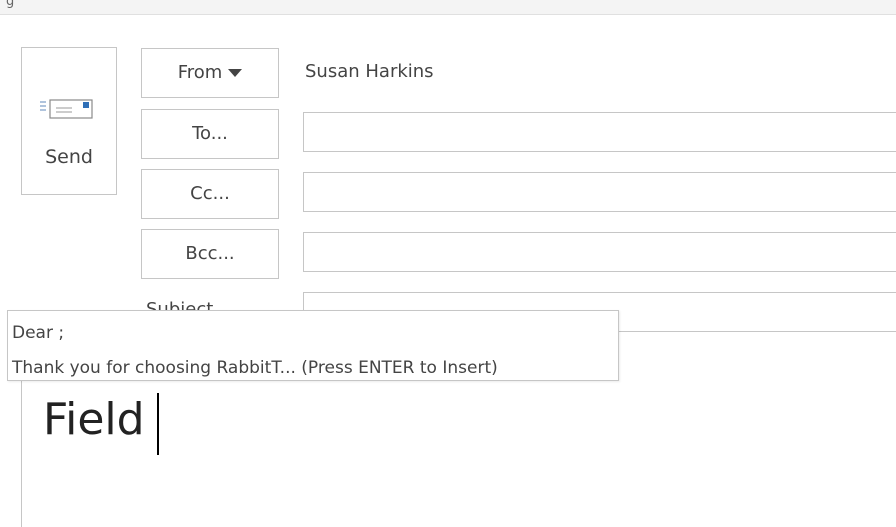  What do you see at coordinates (94, 419) in the screenshot?
I see `body-text: Field` at bounding box center [94, 419].